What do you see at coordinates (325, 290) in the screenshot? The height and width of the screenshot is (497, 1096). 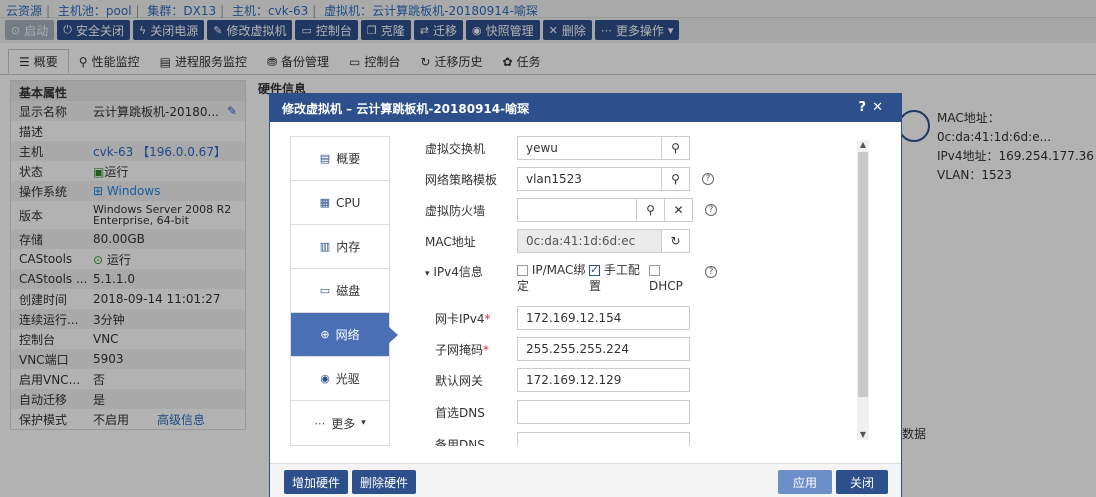 I see `disk-icon: ▭` at bounding box center [325, 290].